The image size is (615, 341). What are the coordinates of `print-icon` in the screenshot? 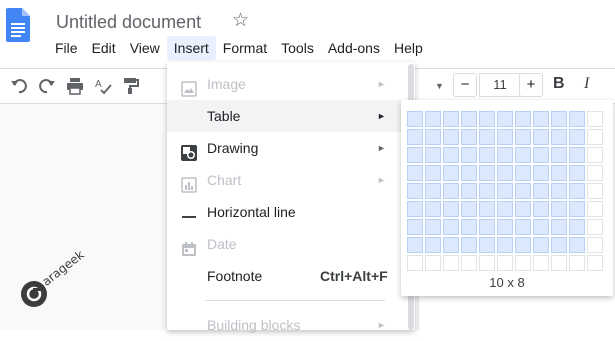 It's located at (75, 86).